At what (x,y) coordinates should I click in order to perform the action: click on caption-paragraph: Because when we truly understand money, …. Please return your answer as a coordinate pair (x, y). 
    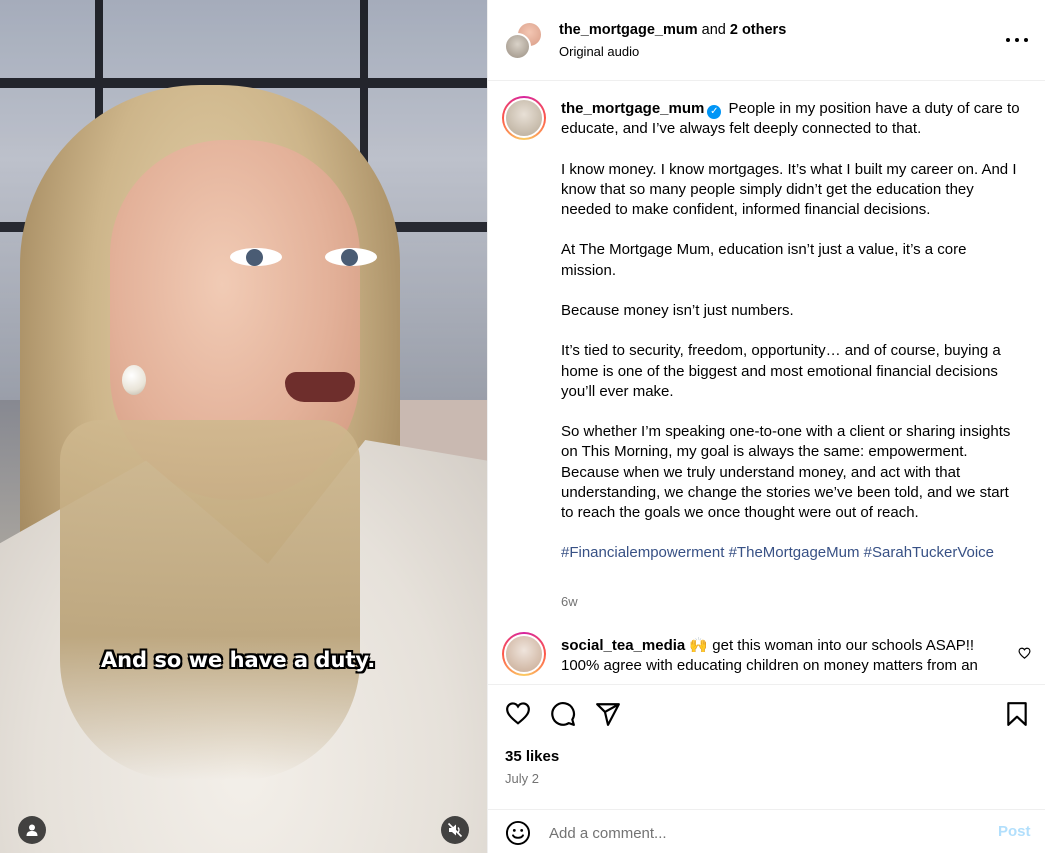
    Looking at the image, I should click on (785, 492).